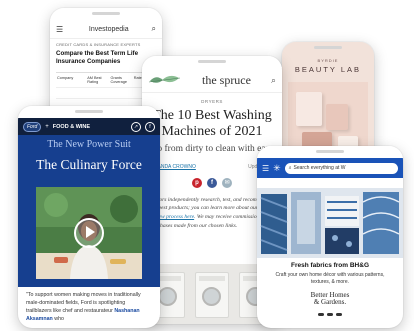 This screenshot has width=414, height=331. I want to click on investopedia-header: ☰ Investopedia ⌕, so click(106, 29).